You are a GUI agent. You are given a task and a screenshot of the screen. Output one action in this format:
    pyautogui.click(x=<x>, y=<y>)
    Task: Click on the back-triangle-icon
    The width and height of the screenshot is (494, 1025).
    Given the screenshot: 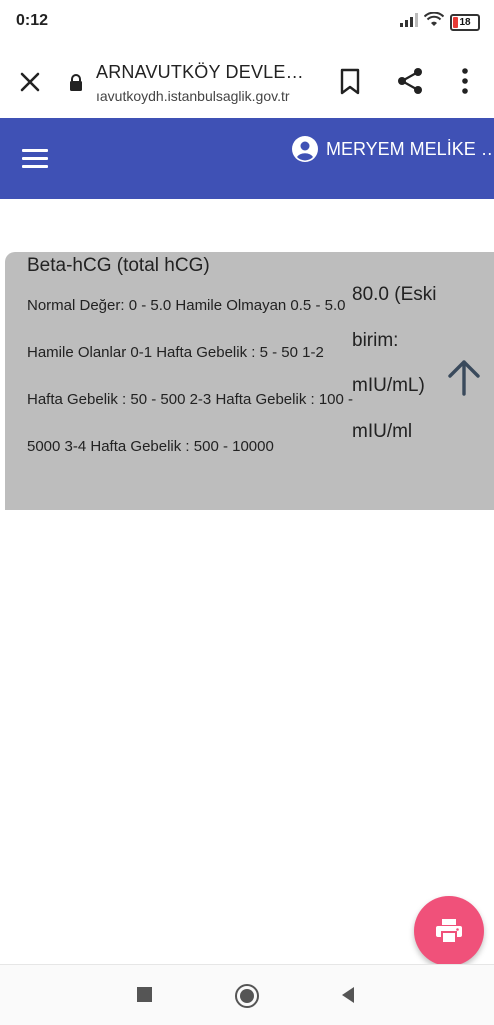 What is the action you would take?
    pyautogui.click(x=348, y=997)
    